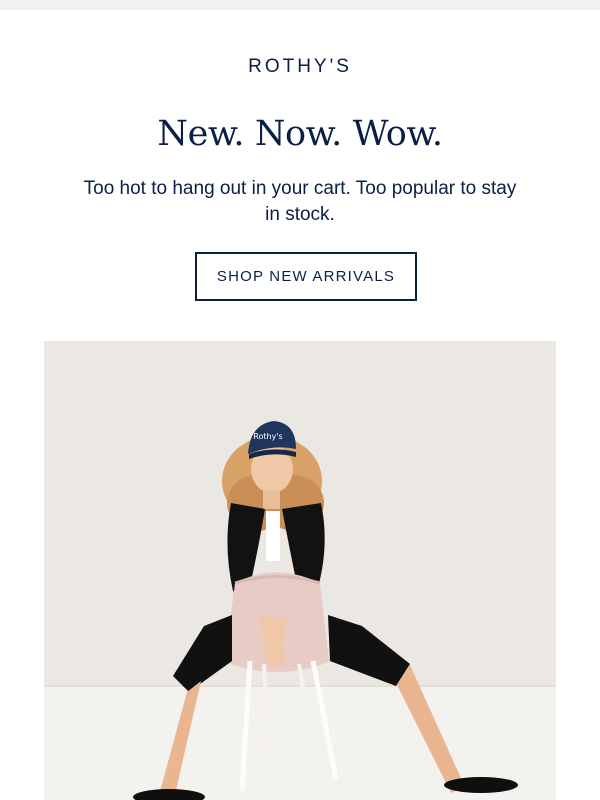 The width and height of the screenshot is (600, 800). Describe the element at coordinates (300, 134) in the screenshot. I see `headline: New. Now. Wow.` at that location.